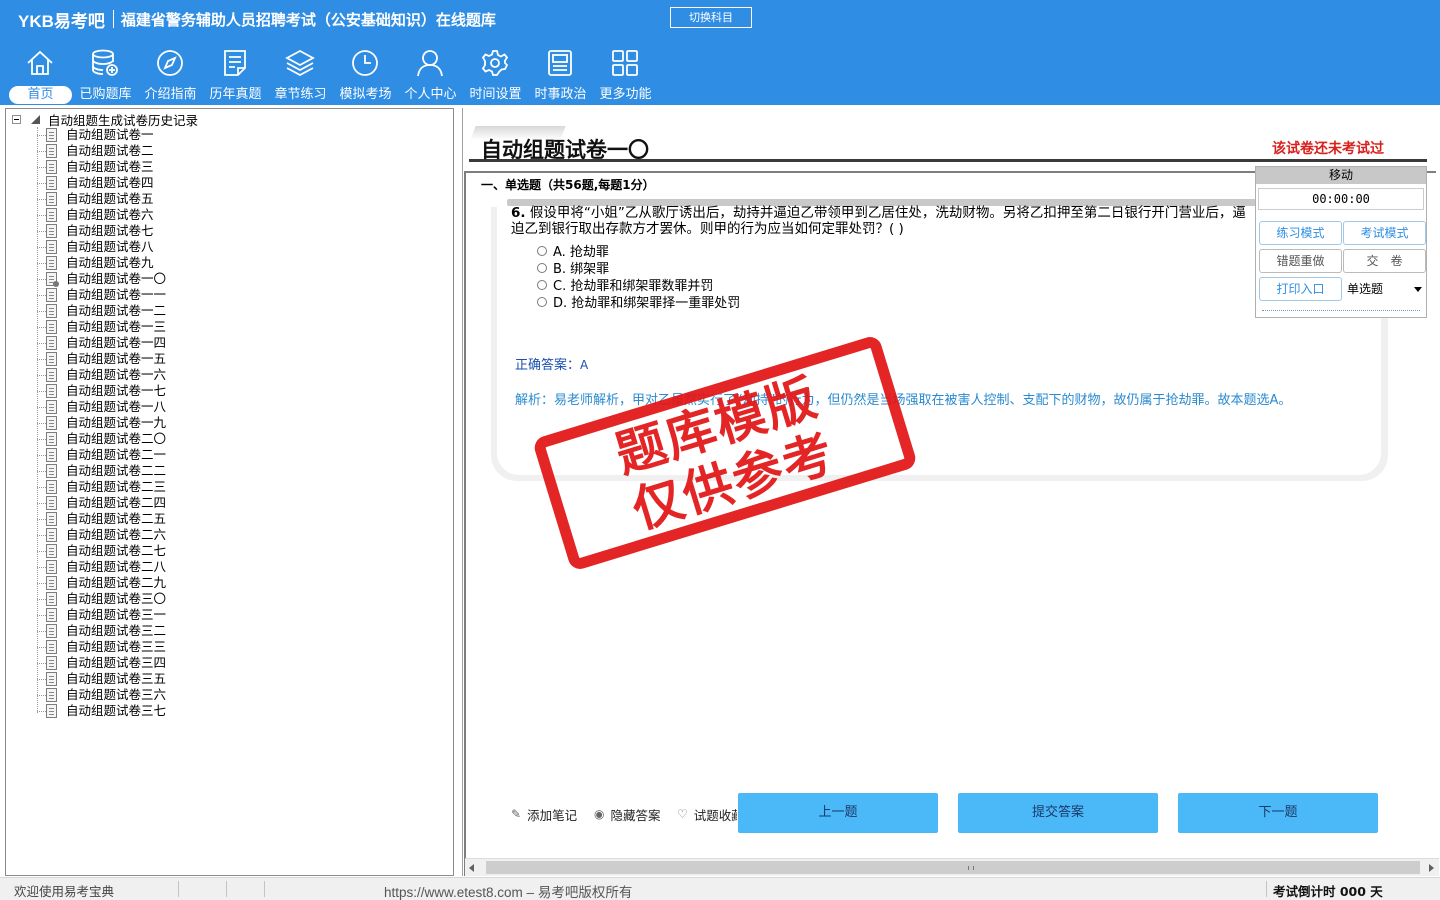 This screenshot has width=1440, height=900. Describe the element at coordinates (156, 487) in the screenshot. I see `tree-item: 自动组题试卷二三` at that location.